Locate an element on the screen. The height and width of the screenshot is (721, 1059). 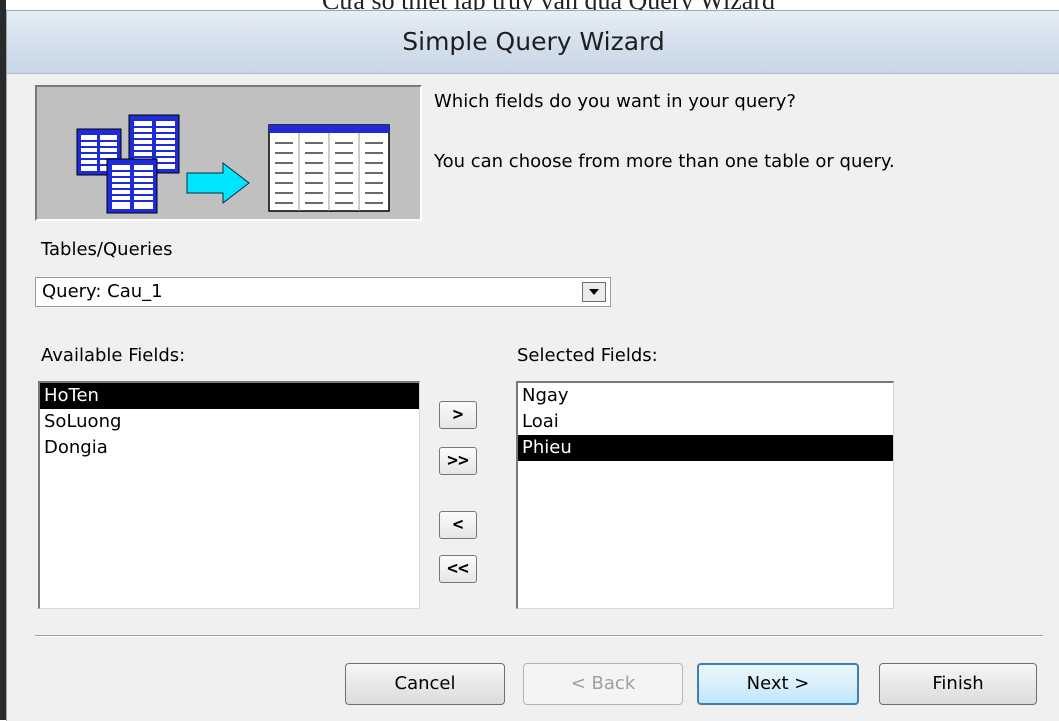
add-all-fields-button: >> is located at coordinates (458, 461).